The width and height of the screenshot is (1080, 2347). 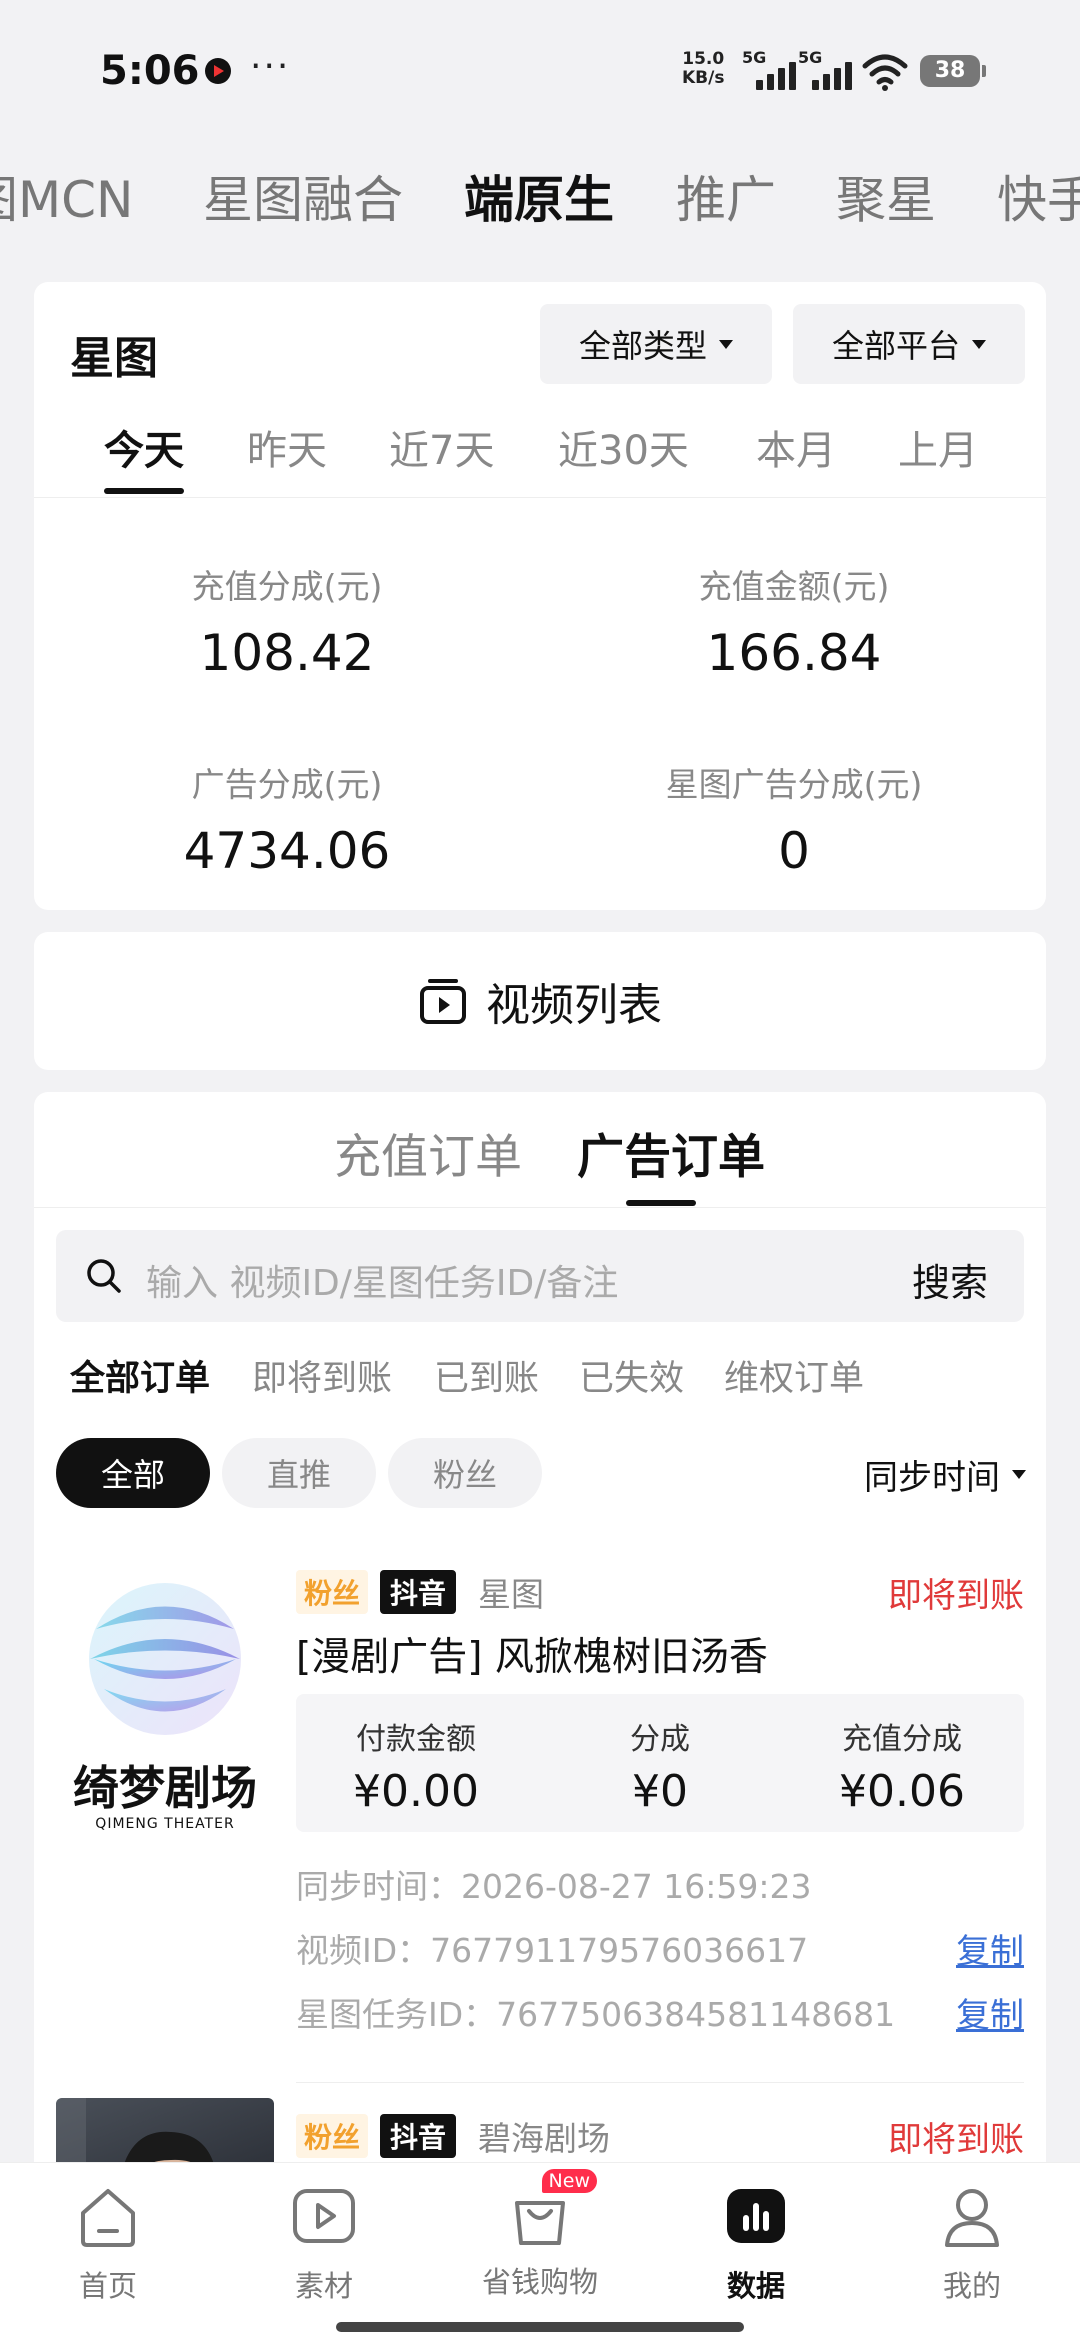 I want to click on top-category-tabs: 图MCN 星图融合 端原生 推广 聚星 快手, so click(x=540, y=195).